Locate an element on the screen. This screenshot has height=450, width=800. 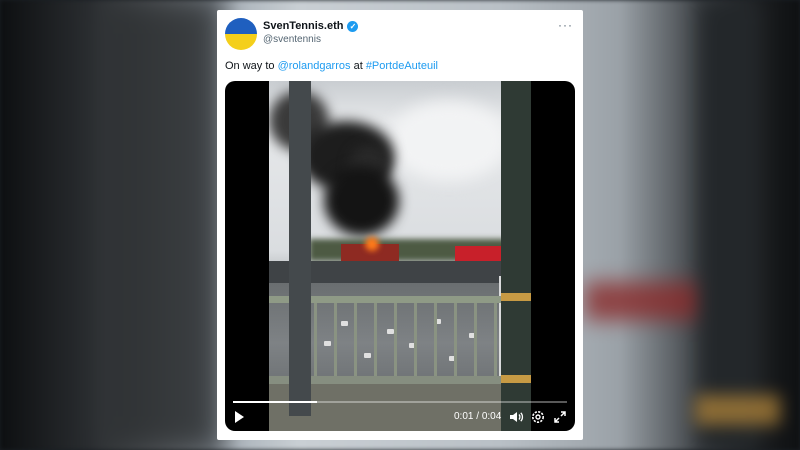
settings-icon is located at coordinates (538, 417).